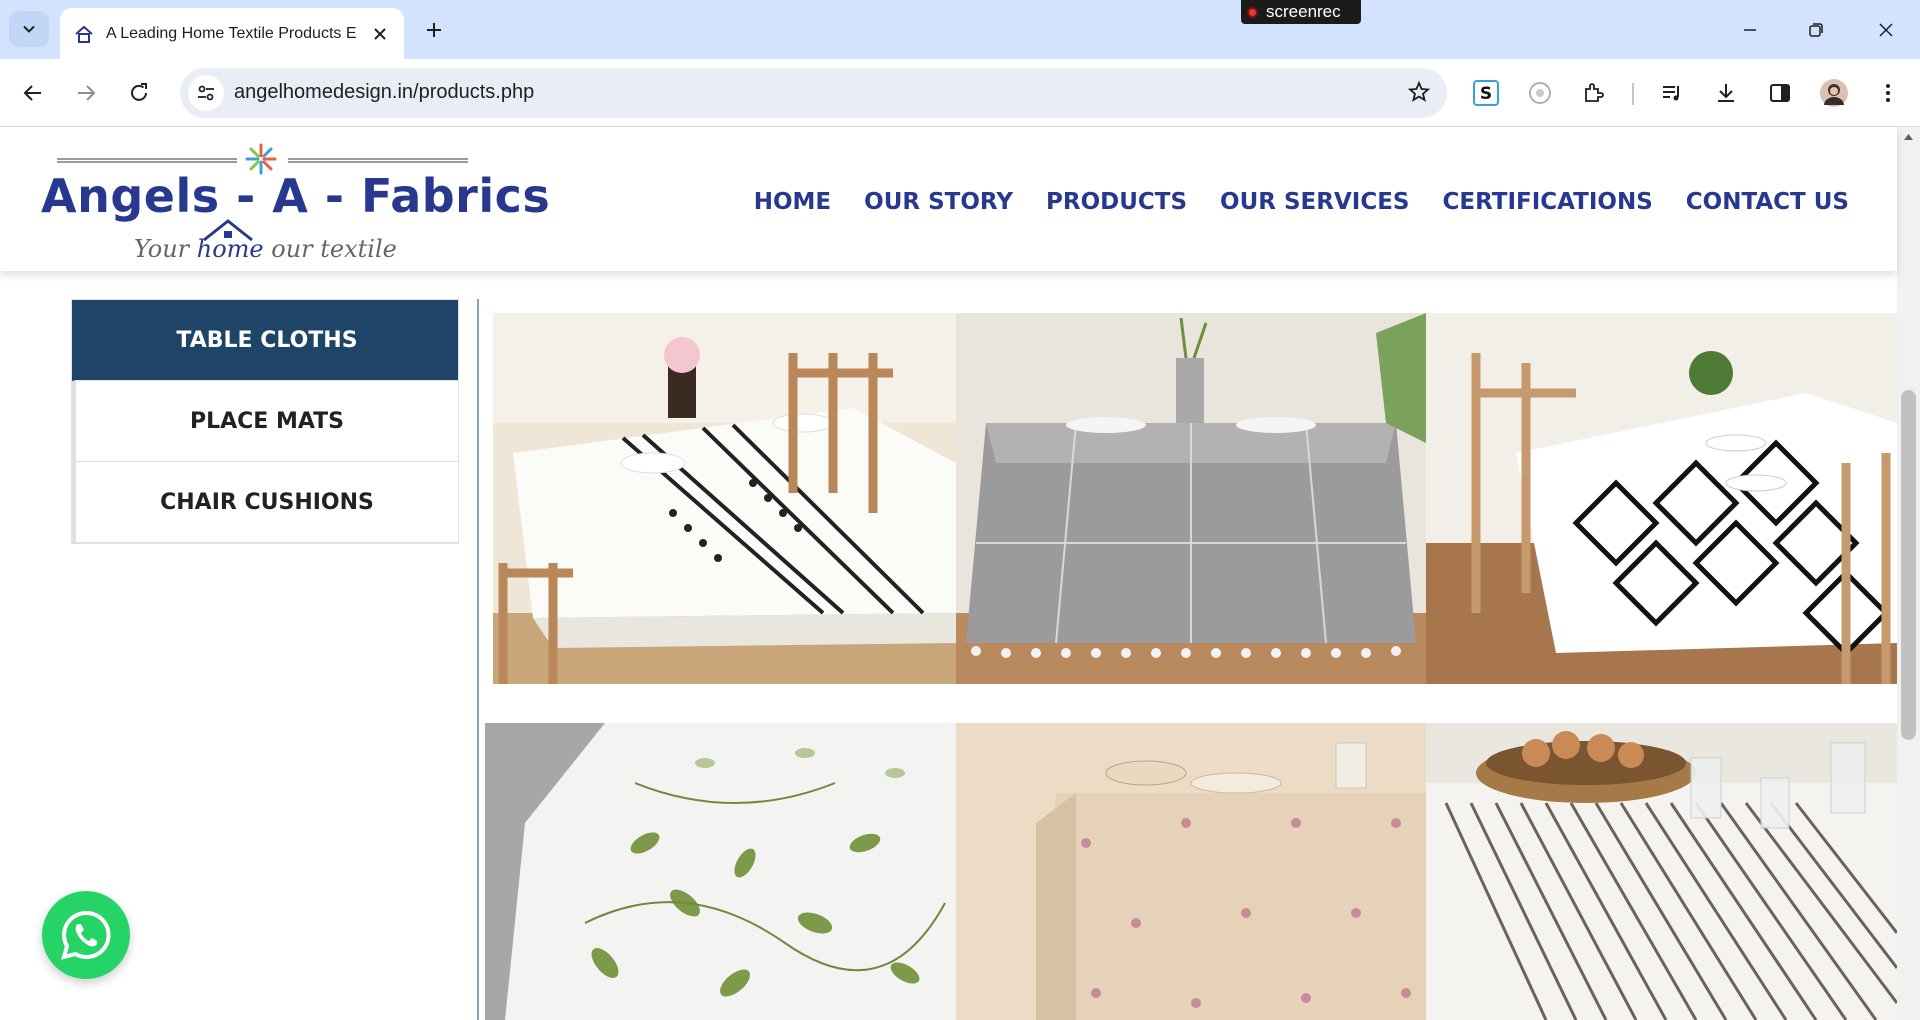  Describe the element at coordinates (1888, 93) in the screenshot. I see `browser-menu-icon` at that location.